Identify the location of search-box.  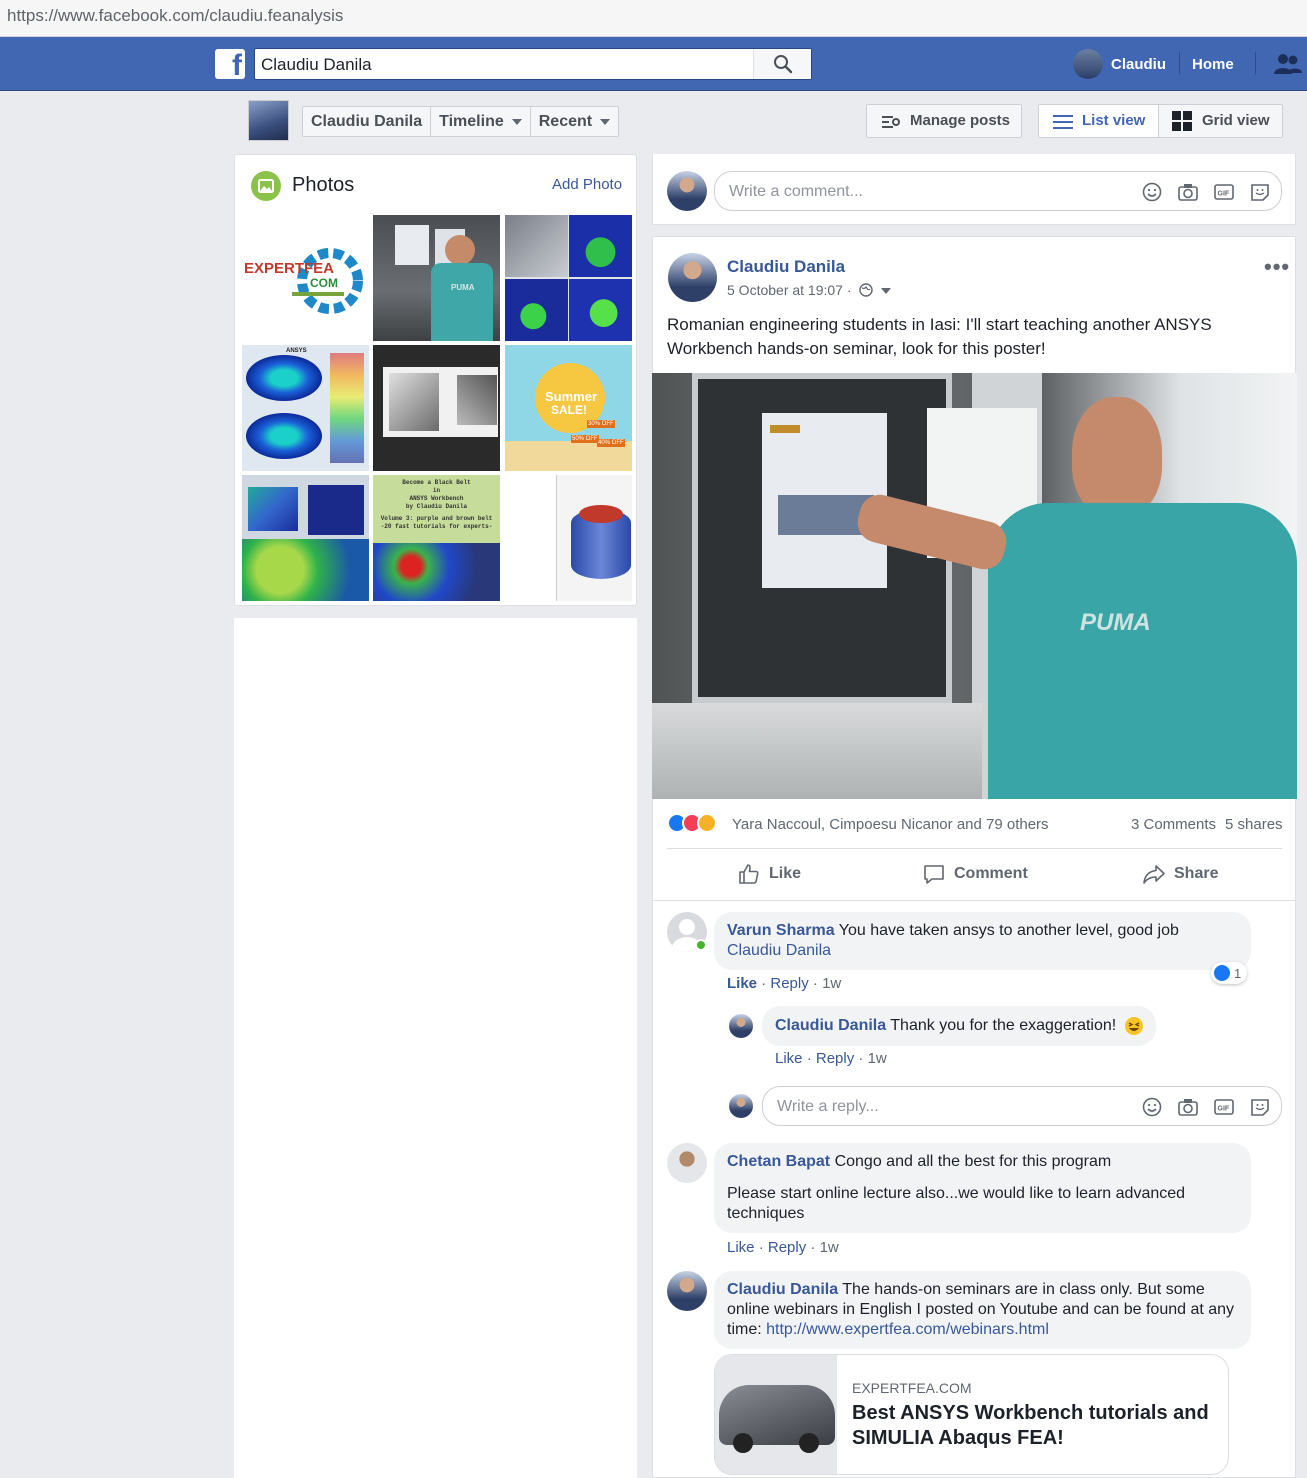
(533, 64).